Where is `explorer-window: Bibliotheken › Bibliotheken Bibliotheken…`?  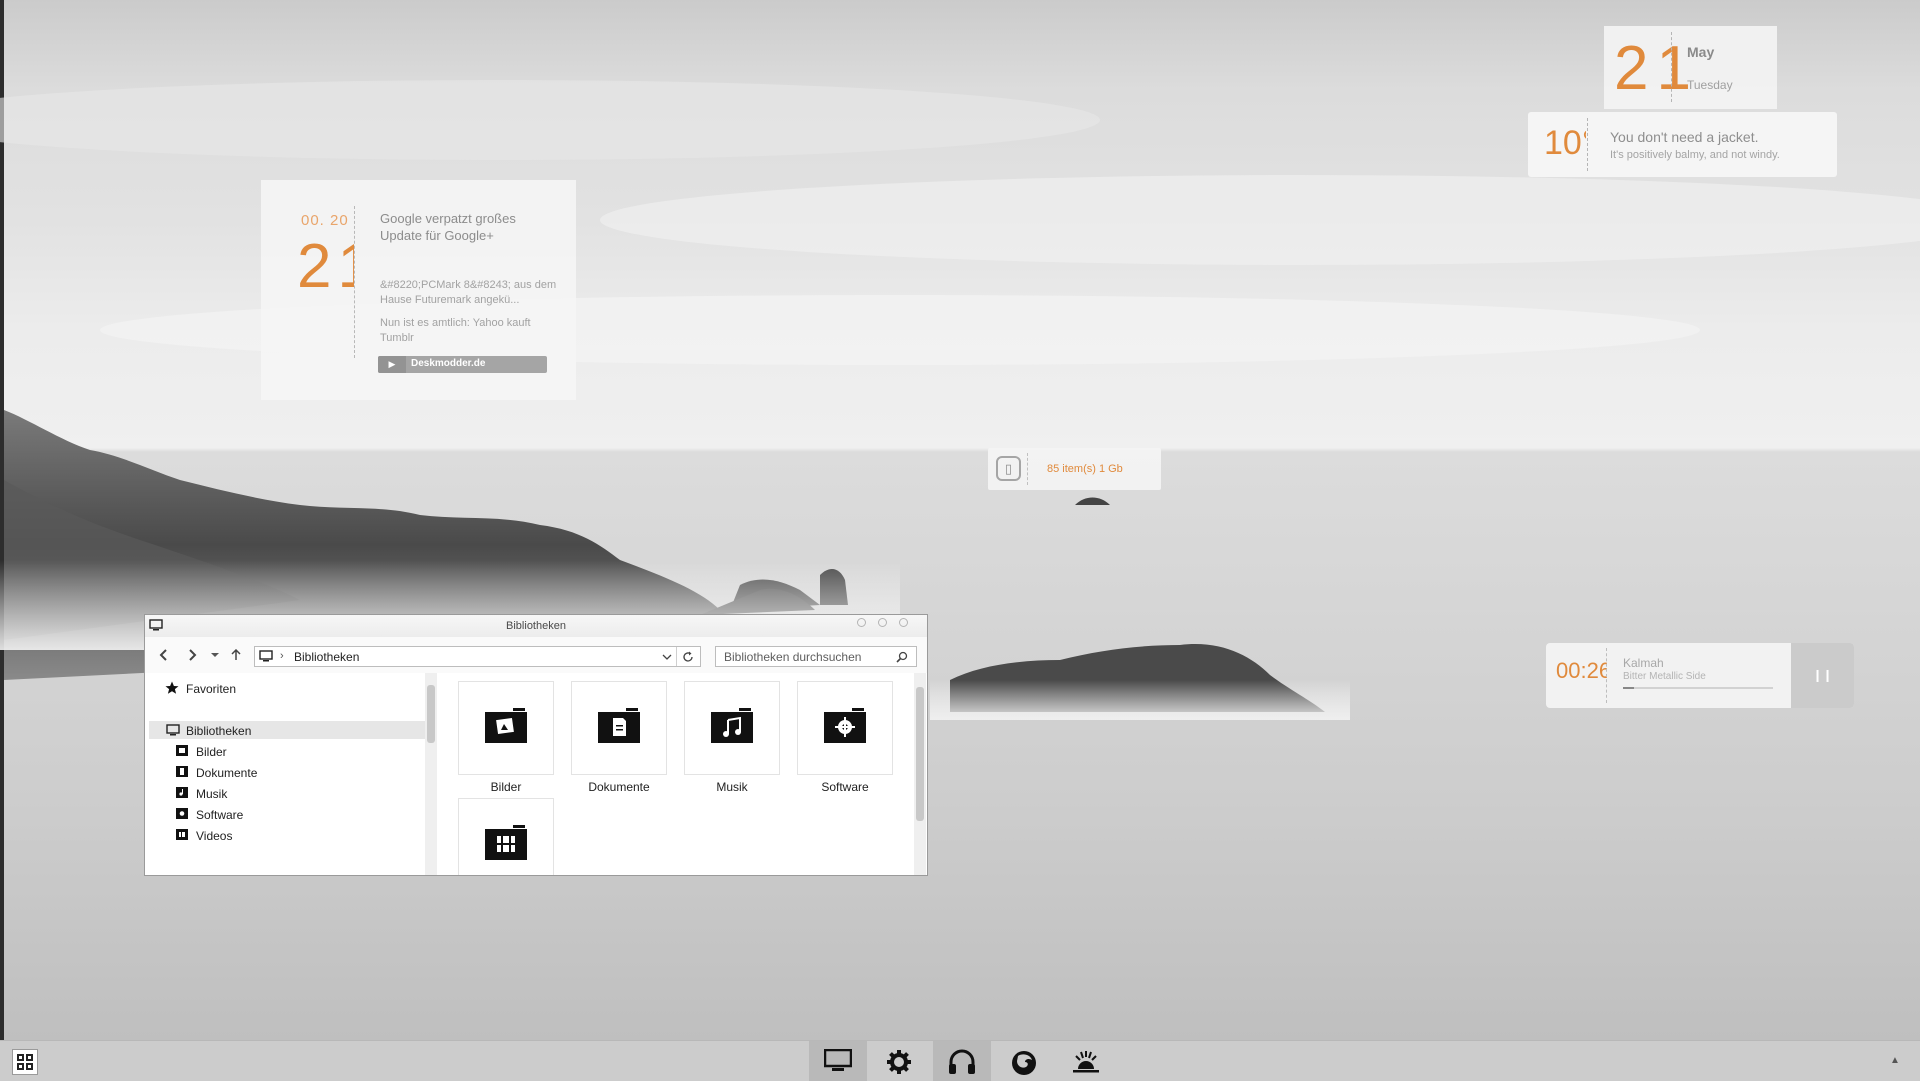 explorer-window: Bibliotheken › Bibliotheken Bibliotheken… is located at coordinates (536, 745).